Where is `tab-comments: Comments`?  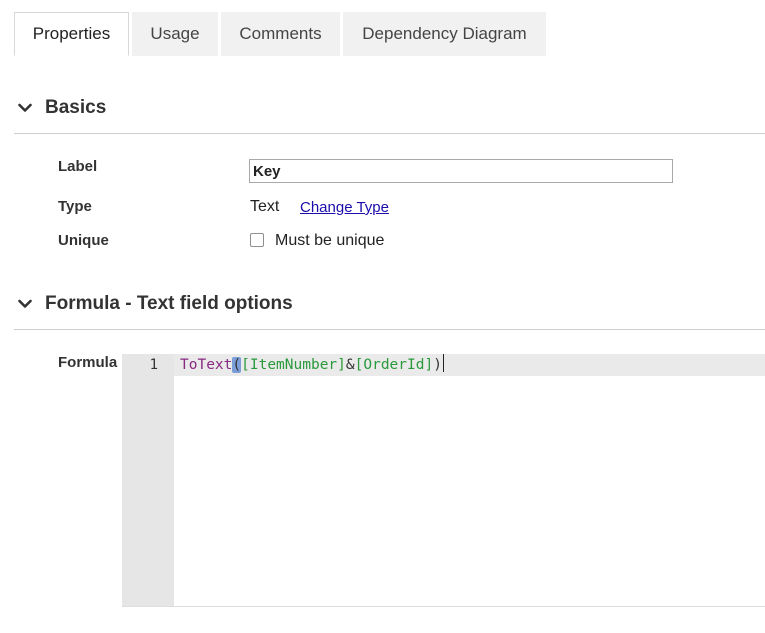 tab-comments: Comments is located at coordinates (280, 34).